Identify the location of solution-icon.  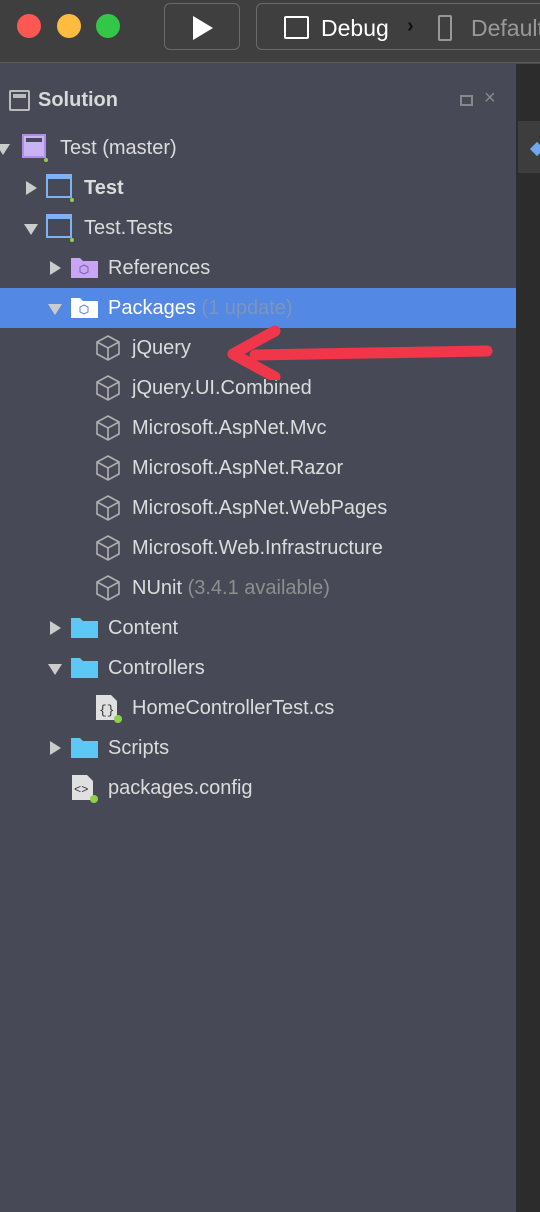
(35, 150).